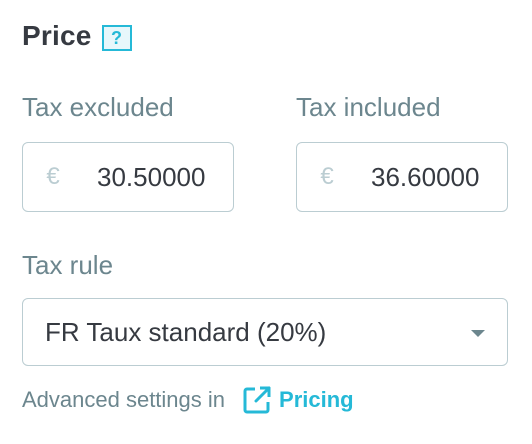 The image size is (532, 444). I want to click on pricing-link-label: Pricing, so click(316, 399).